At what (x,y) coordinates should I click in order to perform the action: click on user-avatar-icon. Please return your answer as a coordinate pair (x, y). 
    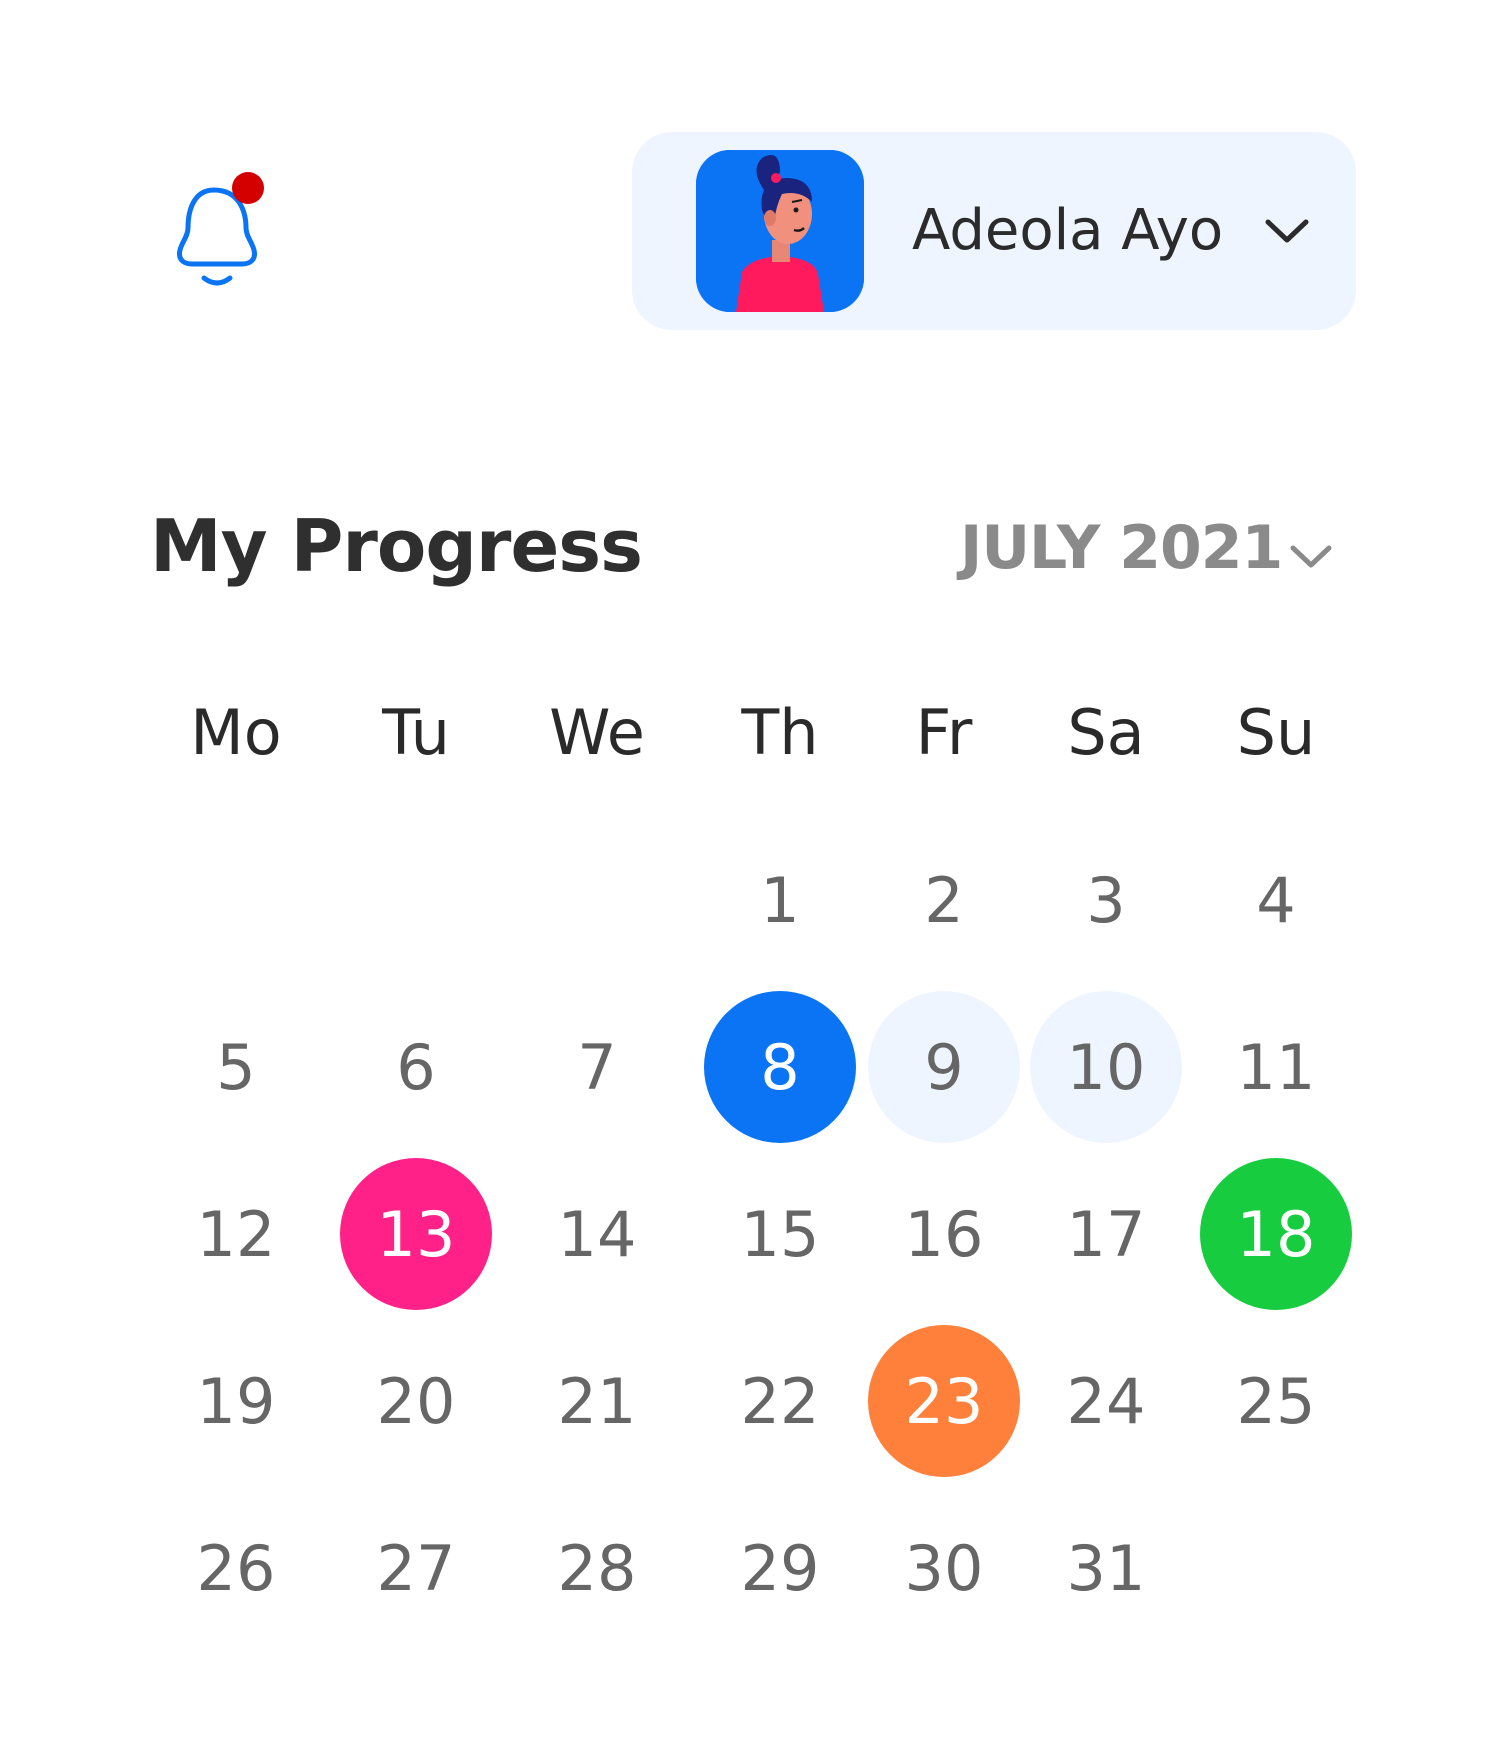
    Looking at the image, I should click on (780, 231).